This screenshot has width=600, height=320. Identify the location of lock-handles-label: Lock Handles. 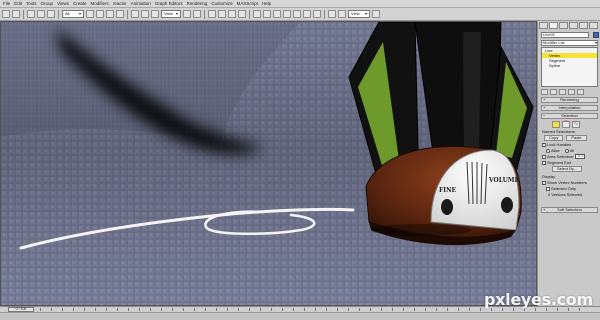
(559, 144).